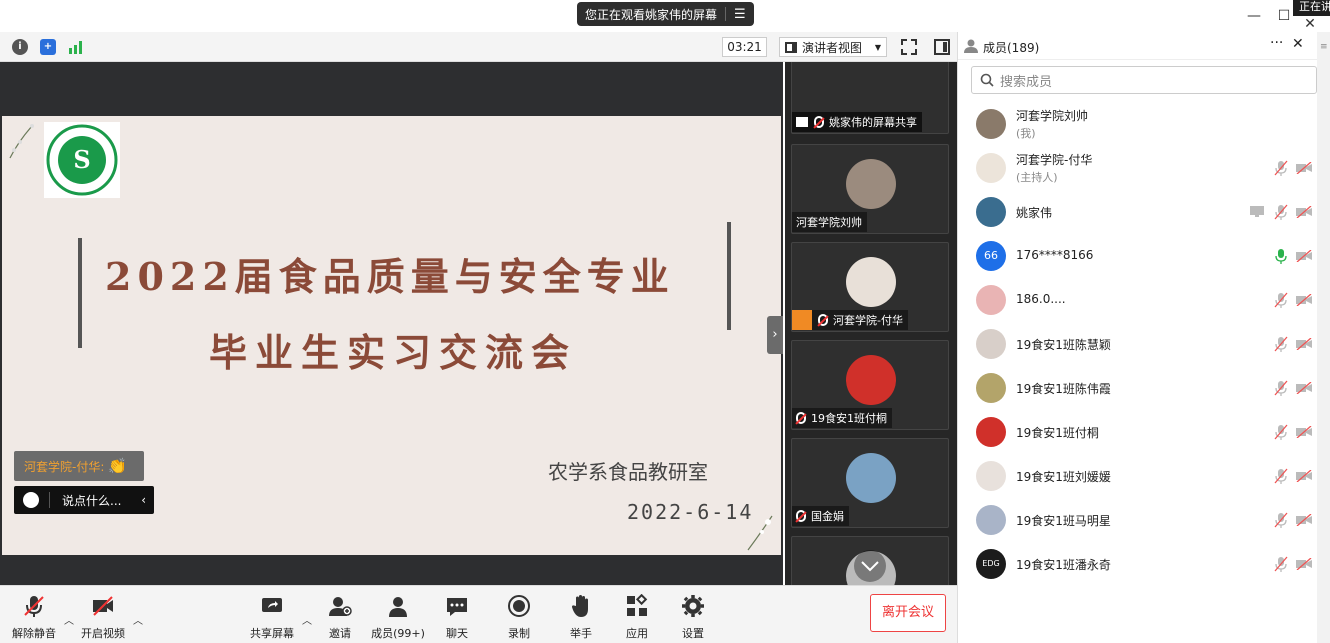 The width and height of the screenshot is (1330, 643). Describe the element at coordinates (31, 500) in the screenshot. I see `smile-icon` at that location.